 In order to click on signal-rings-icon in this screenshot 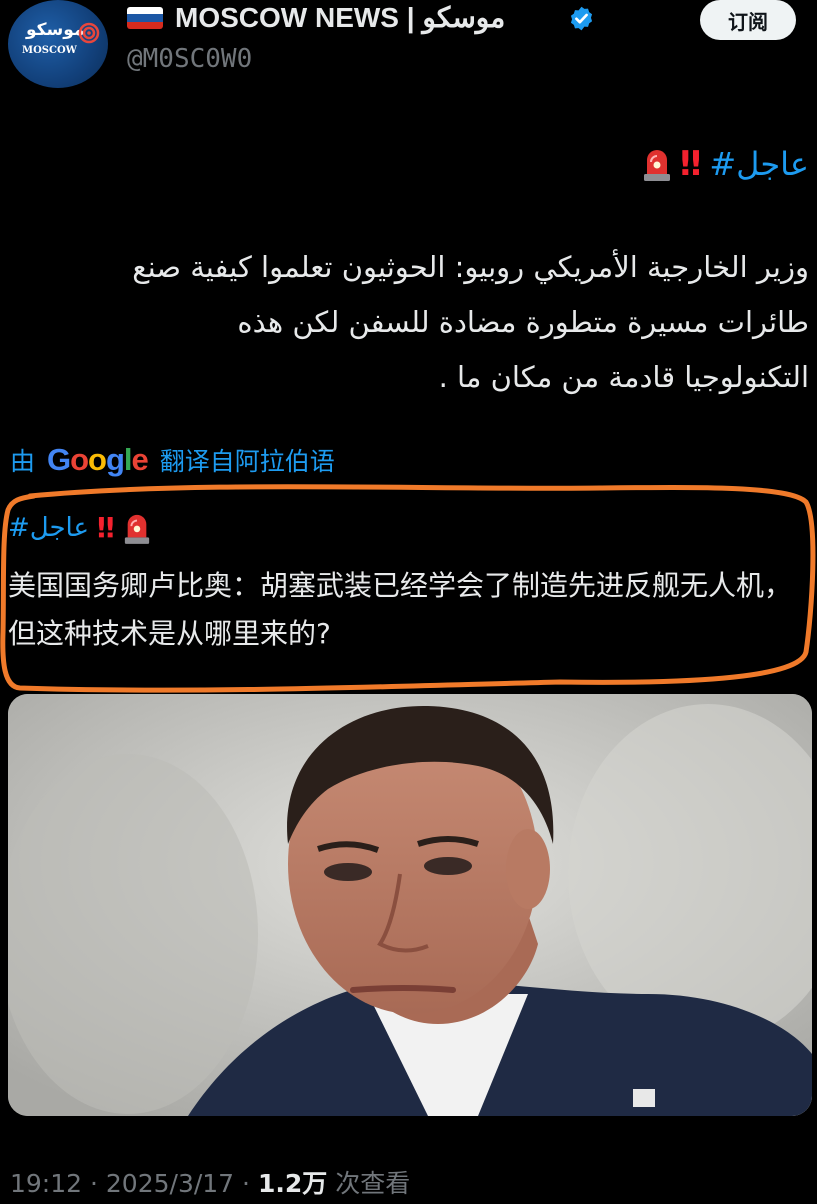, I will do `click(89, 33)`.